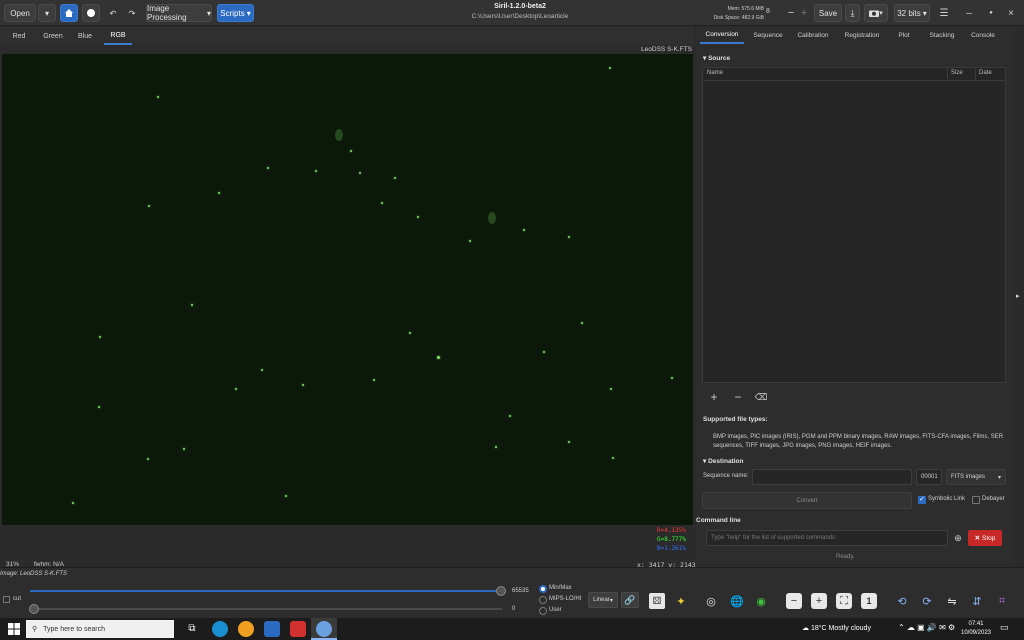  What do you see at coordinates (912, 13) in the screenshot?
I see `bit-depth-selector: 32 bits ▾` at bounding box center [912, 13].